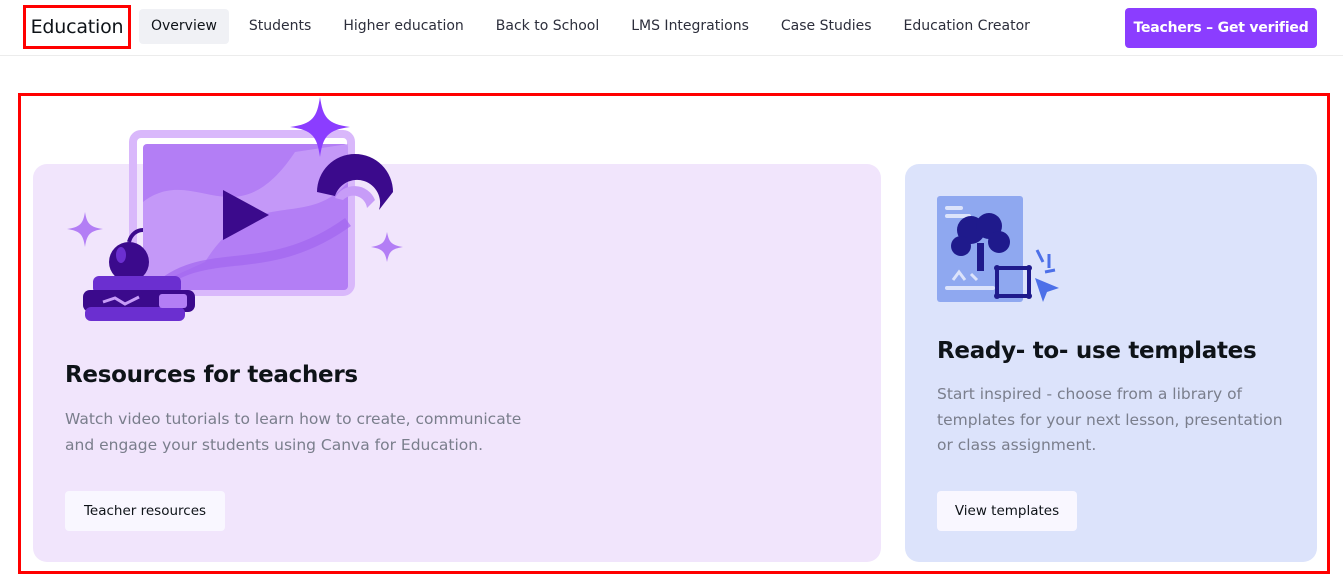 The image size is (1343, 580). I want to click on cursor-icon, so click(1047, 290).